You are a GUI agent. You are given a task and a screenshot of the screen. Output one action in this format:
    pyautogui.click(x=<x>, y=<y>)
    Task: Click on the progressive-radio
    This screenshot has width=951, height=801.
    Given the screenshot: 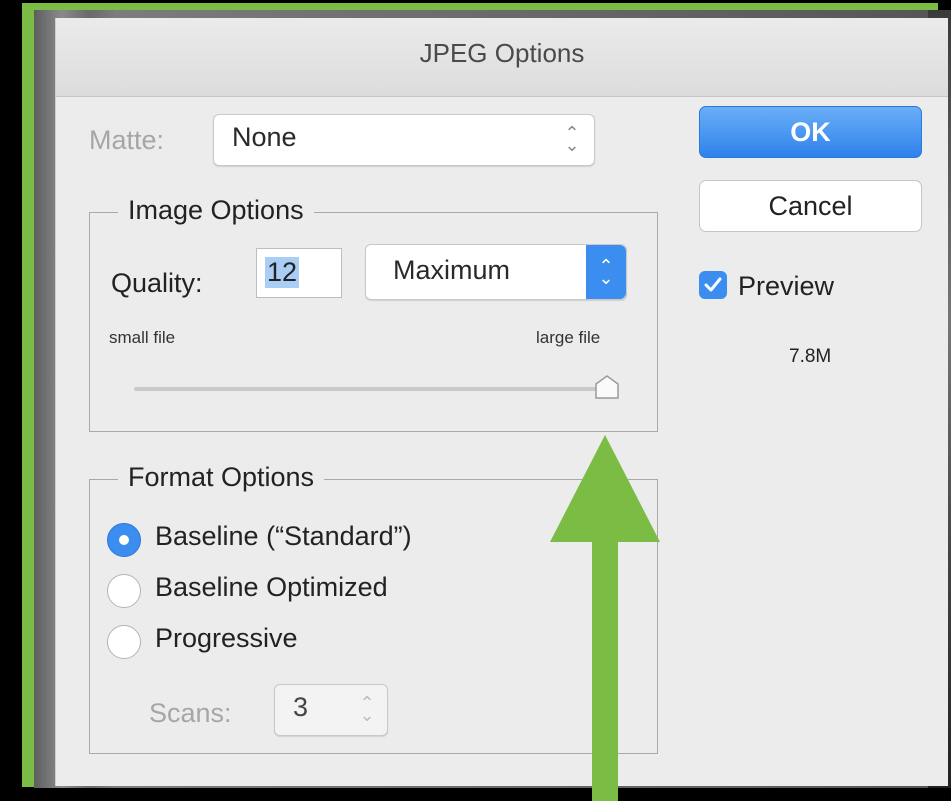 What is the action you would take?
    pyautogui.click(x=124, y=642)
    